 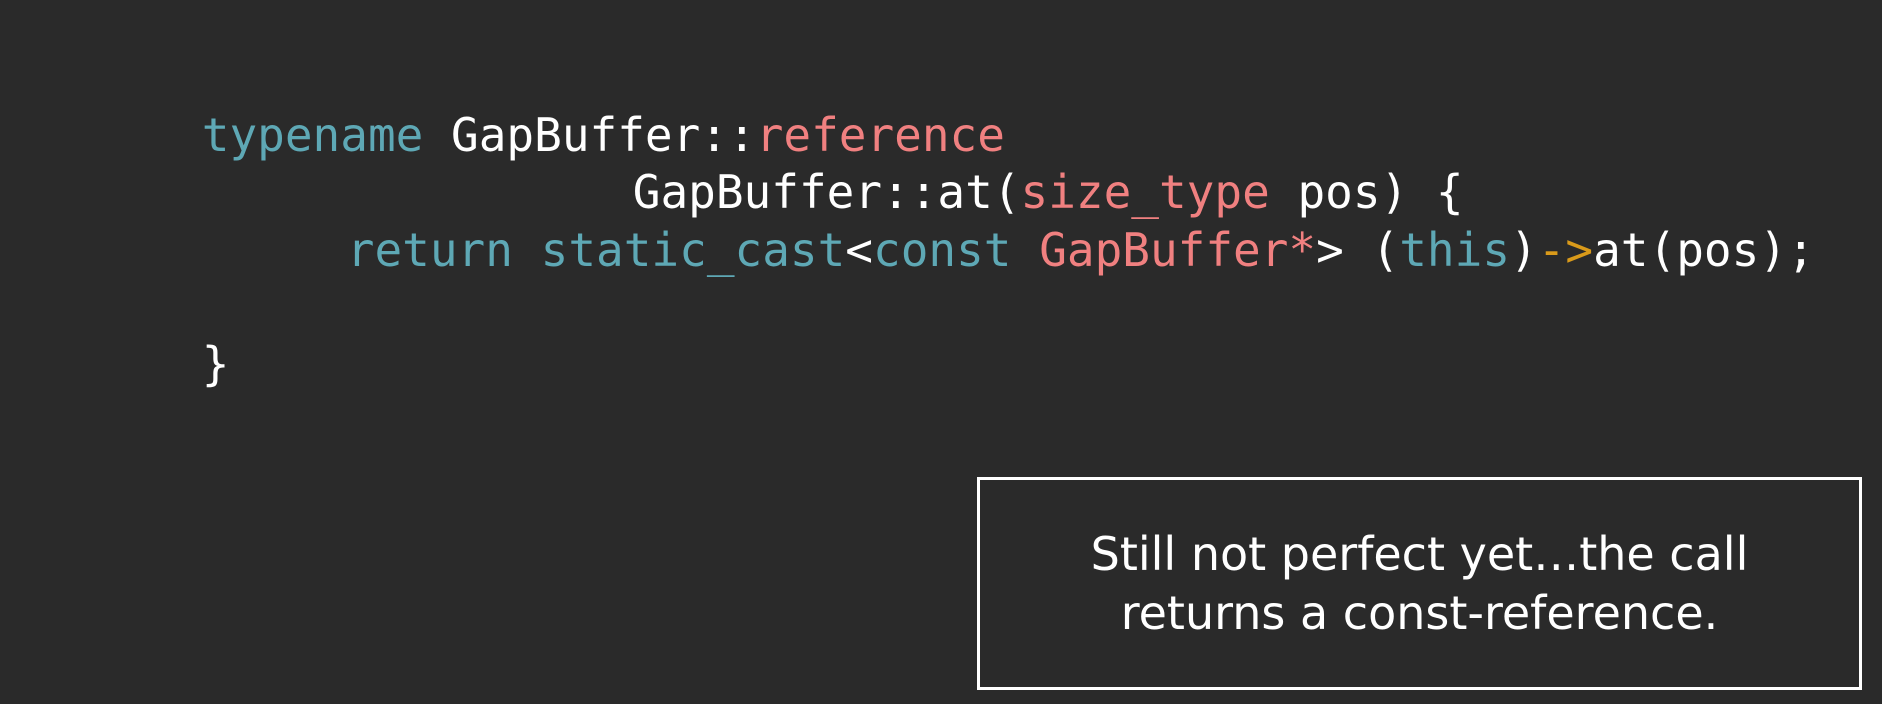 I want to click on code-token: ), so click(x=1524, y=250).